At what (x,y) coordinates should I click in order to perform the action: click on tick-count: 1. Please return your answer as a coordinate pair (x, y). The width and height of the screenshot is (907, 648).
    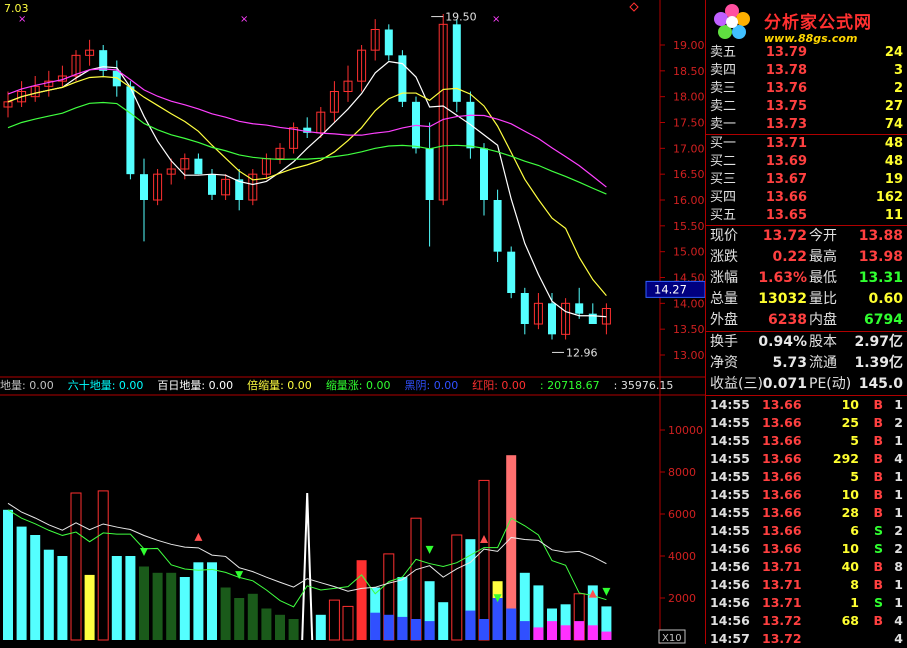
    Looking at the image, I should click on (898, 512).